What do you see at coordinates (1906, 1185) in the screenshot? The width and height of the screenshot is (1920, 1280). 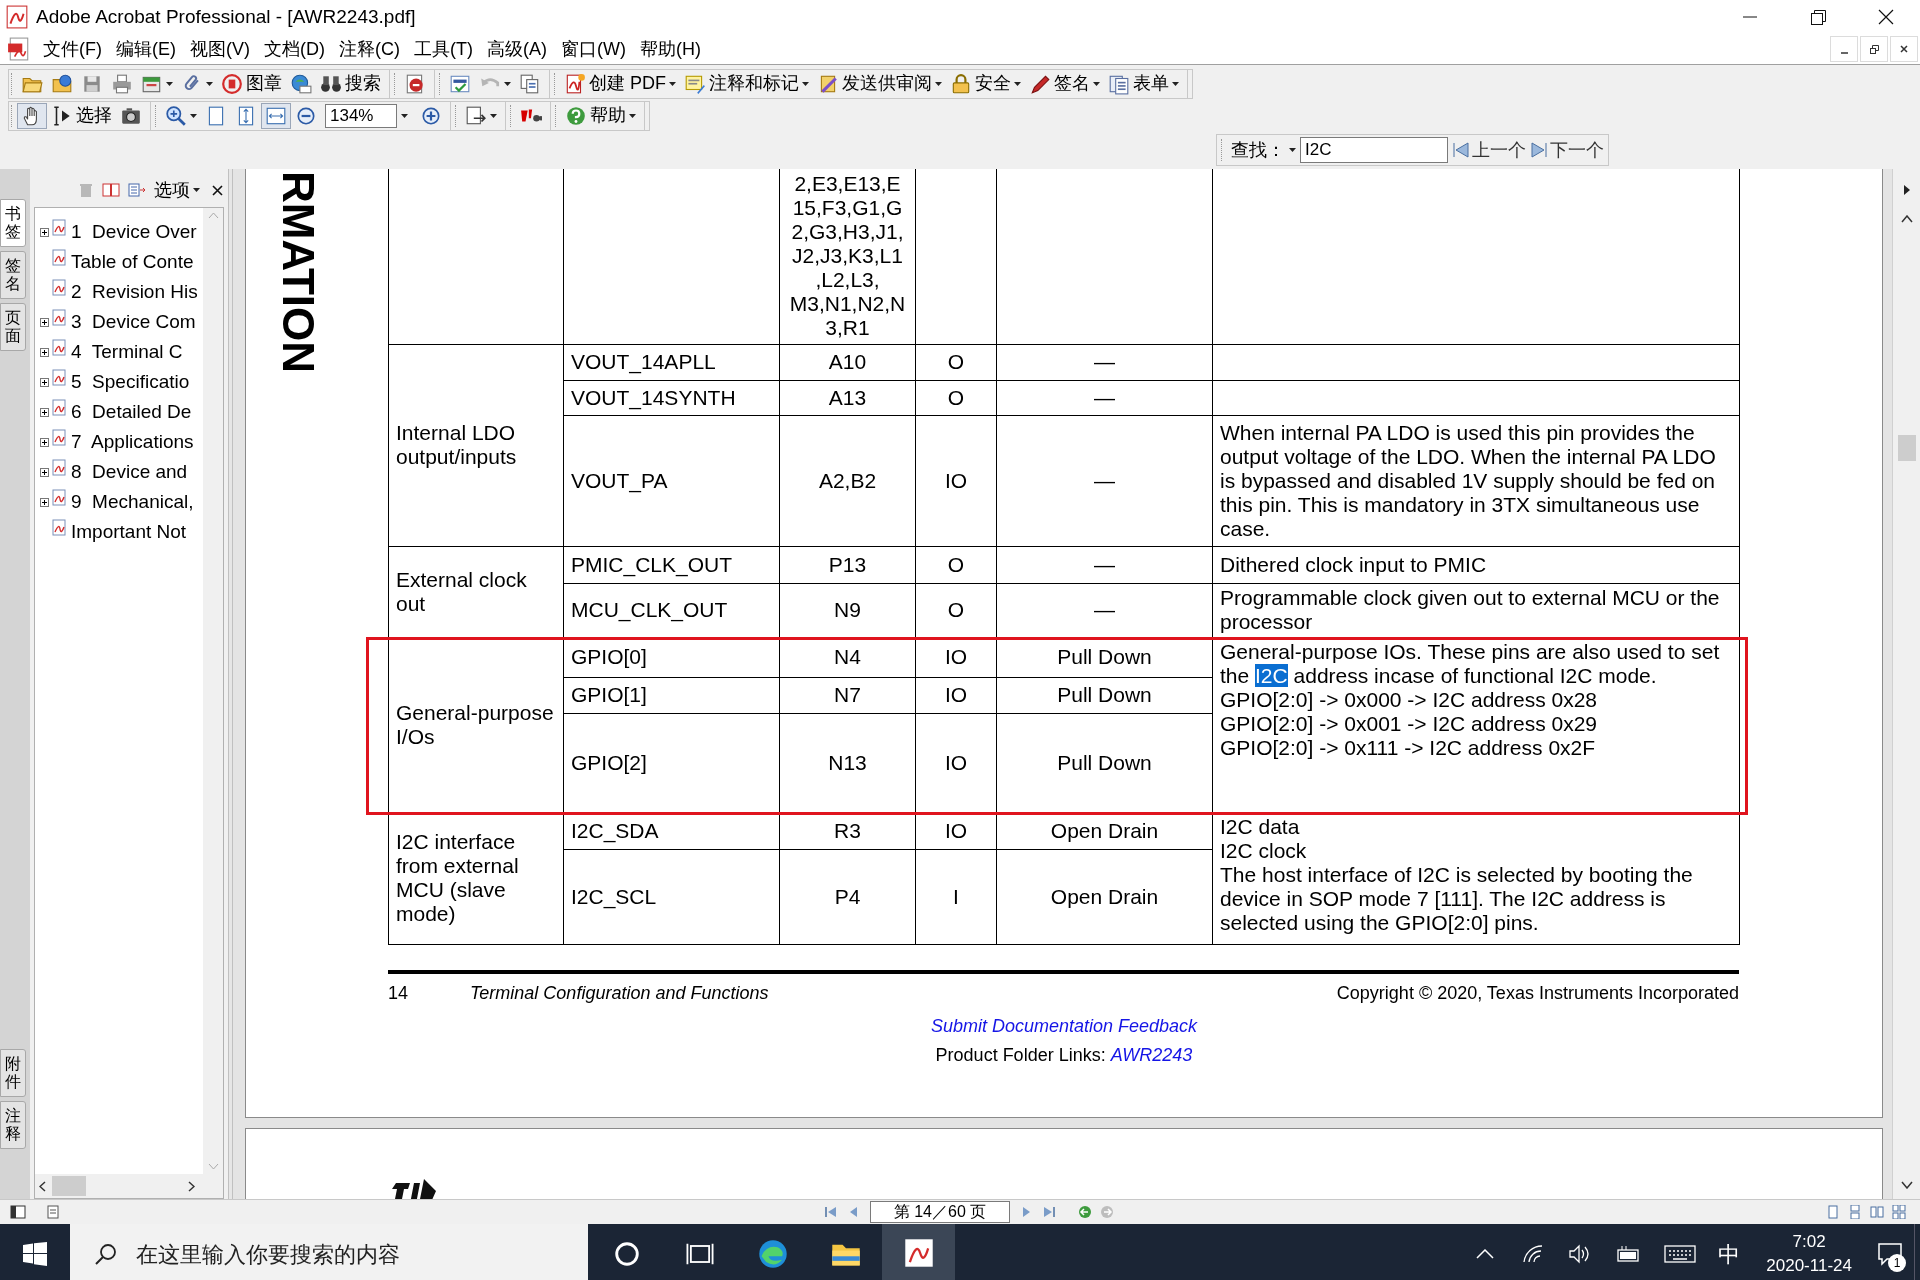 I see `scroll-down-icon` at bounding box center [1906, 1185].